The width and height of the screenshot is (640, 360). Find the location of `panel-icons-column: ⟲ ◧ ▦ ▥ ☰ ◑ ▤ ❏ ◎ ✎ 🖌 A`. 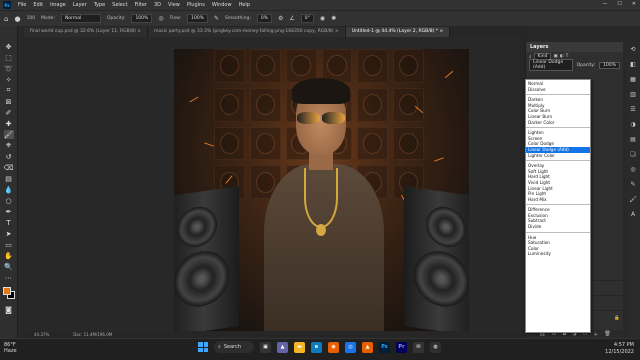

panel-icons-column: ⟲ ◧ ▦ ▥ ☰ ◑ ▤ ❏ ◎ ✎ 🖌 A is located at coordinates (633, 190).